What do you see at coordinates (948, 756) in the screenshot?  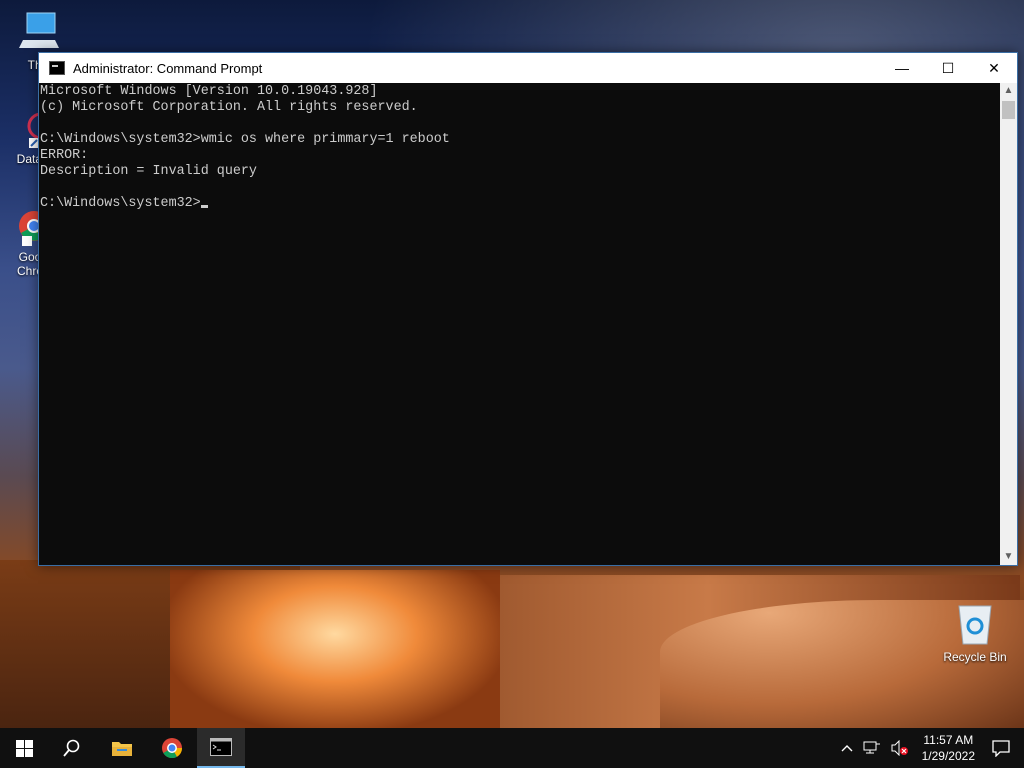 I see `clock-date: 1/29/2022` at bounding box center [948, 756].